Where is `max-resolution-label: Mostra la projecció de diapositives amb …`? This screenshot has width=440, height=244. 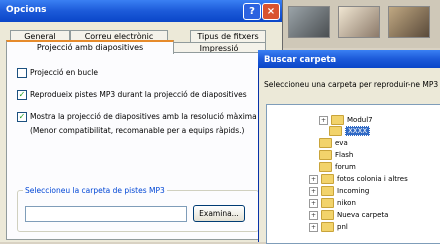
max-resolution-label: Mostra la projecció de diapositives amb … is located at coordinates (143, 116).